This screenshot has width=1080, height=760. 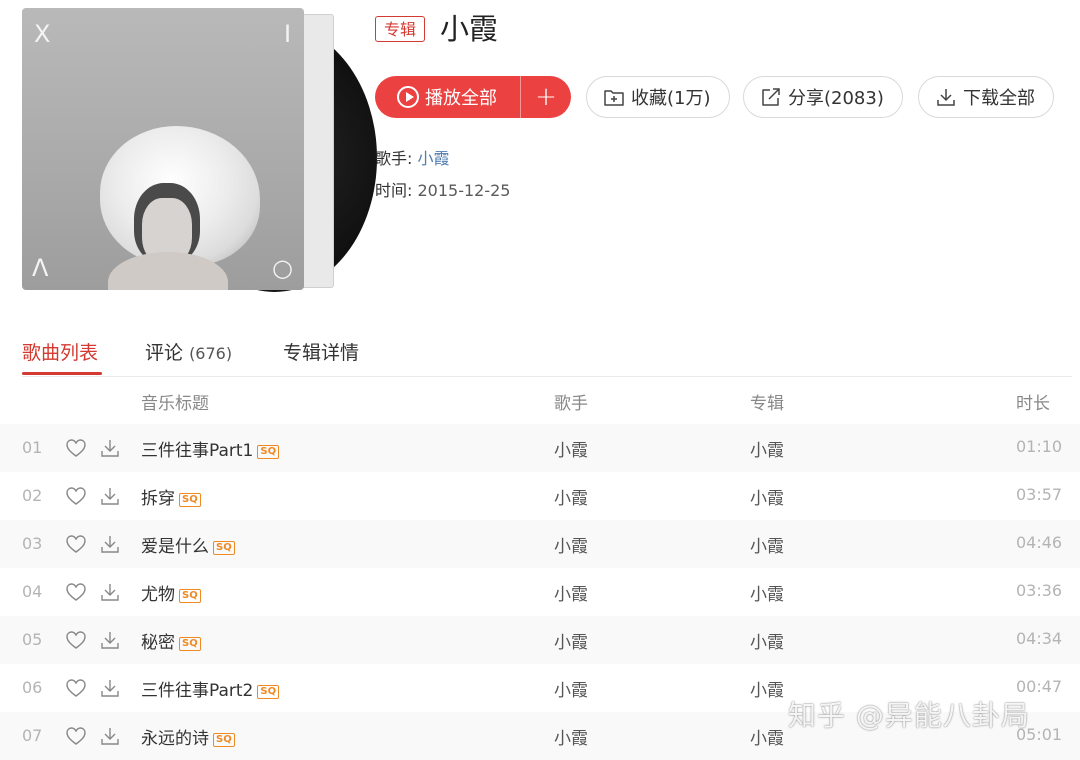 I want to click on track-row: 05 秘密 SQ 小霞 小霞 04:34, so click(x=540, y=640).